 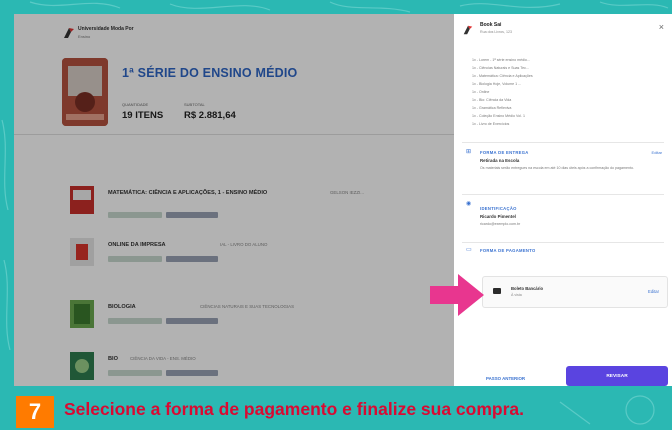 I want to click on order-item-line: 1x - Matemática: Ciência e Aplicações, so click(x=502, y=76).